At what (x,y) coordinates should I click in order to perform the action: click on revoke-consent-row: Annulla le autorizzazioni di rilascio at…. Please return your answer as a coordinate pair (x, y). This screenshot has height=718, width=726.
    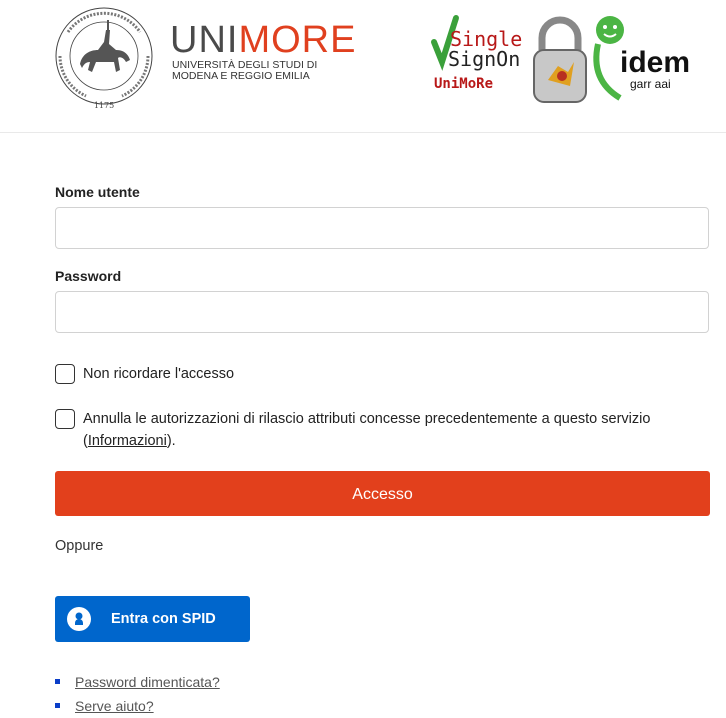
    Looking at the image, I should click on (383, 430).